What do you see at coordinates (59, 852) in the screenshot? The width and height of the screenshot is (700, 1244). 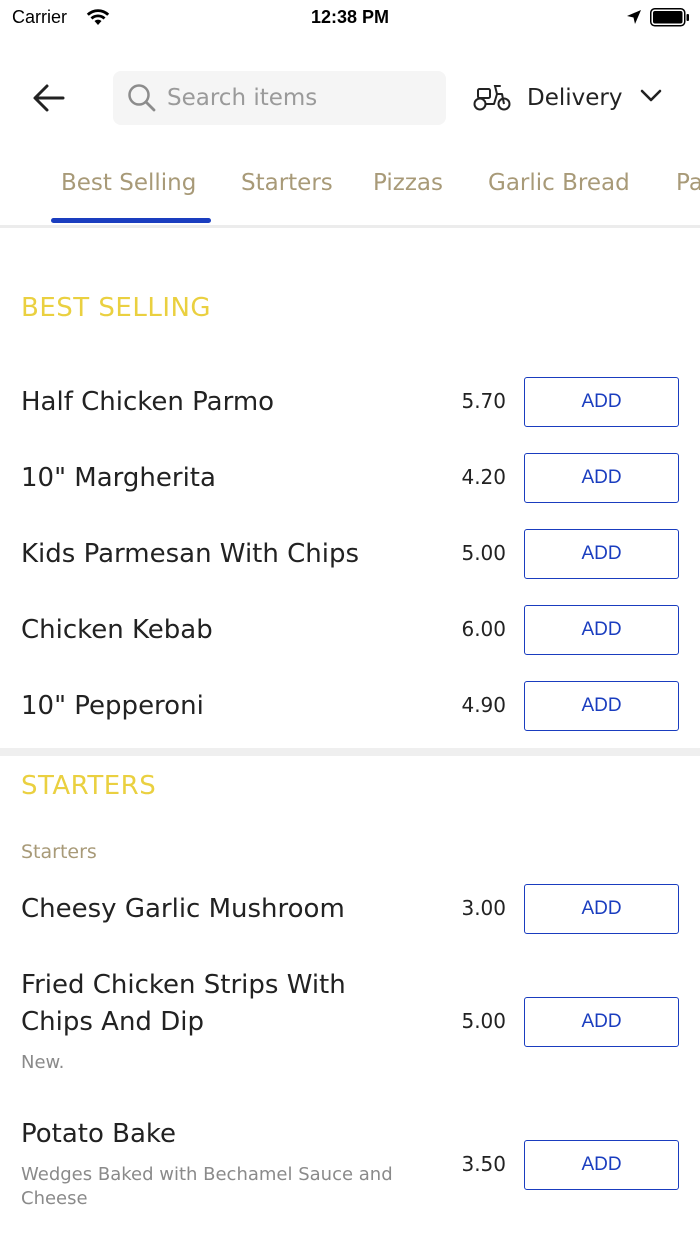 I see `subcategory-label: Starters` at bounding box center [59, 852].